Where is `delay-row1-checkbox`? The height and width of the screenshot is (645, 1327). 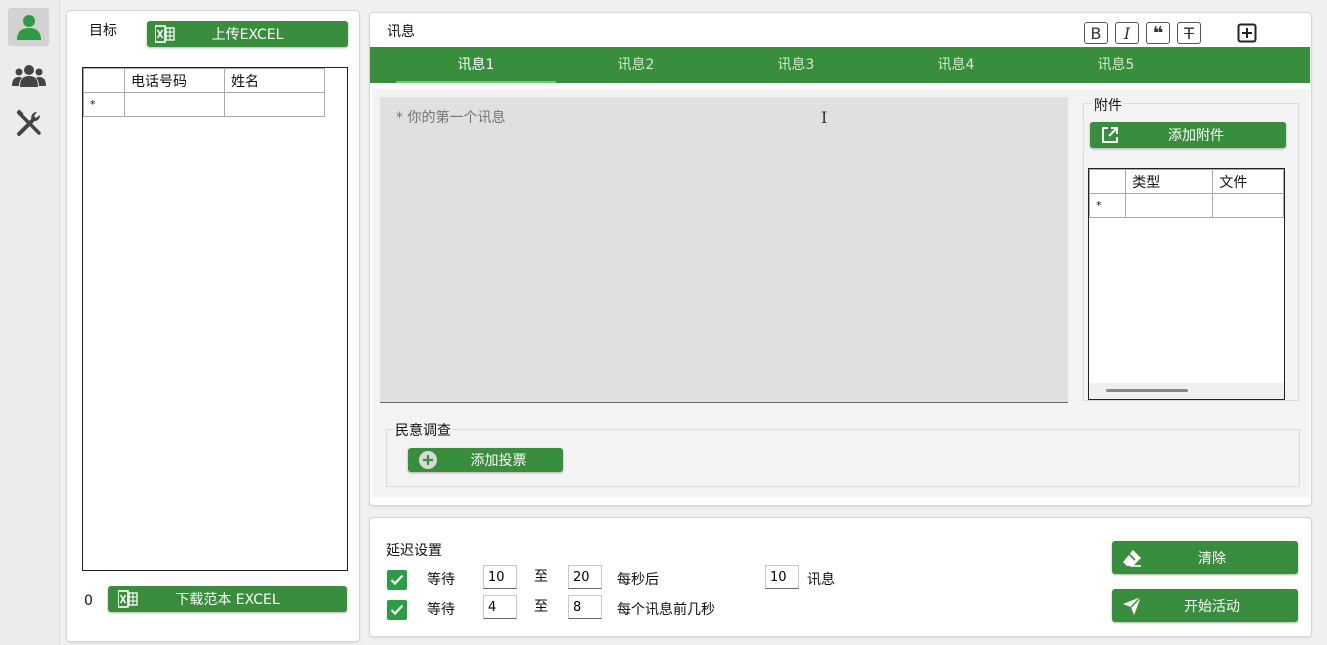 delay-row1-checkbox is located at coordinates (397, 580).